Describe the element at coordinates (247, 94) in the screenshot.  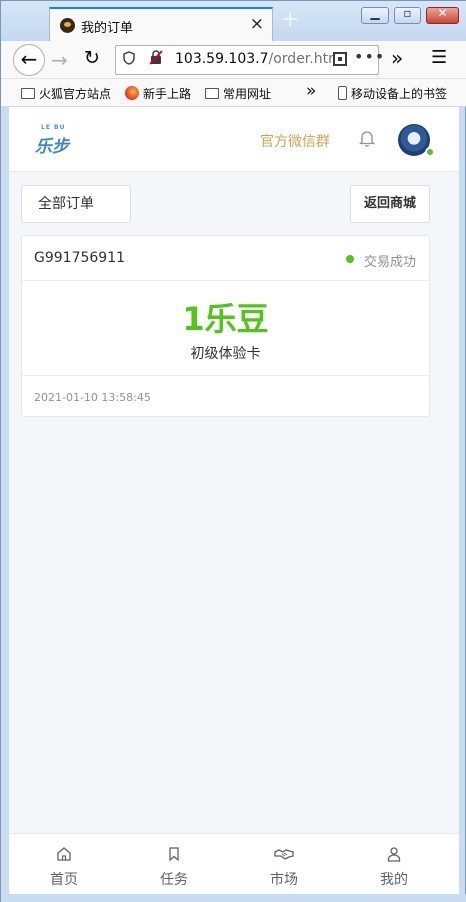
I see `bookmark-label: 常用网址` at that location.